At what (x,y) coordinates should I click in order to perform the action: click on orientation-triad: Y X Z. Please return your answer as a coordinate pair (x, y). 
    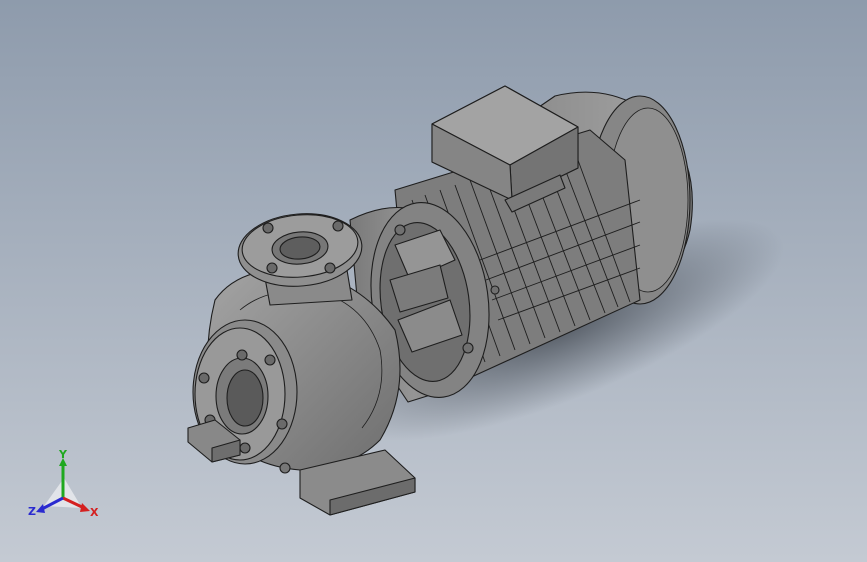
    Looking at the image, I should click on (63, 483).